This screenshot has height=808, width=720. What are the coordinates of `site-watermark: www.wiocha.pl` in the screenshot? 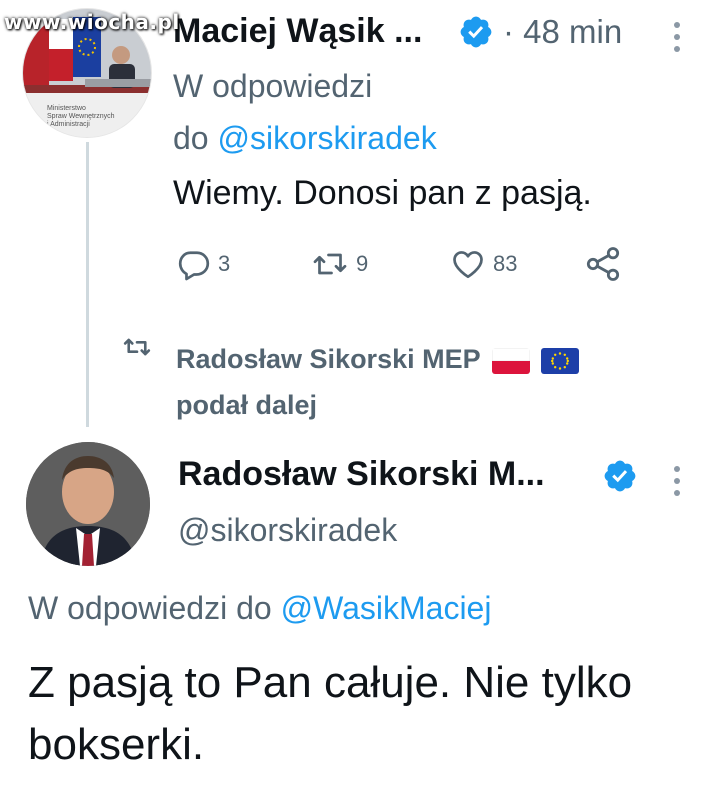 It's located at (92, 22).